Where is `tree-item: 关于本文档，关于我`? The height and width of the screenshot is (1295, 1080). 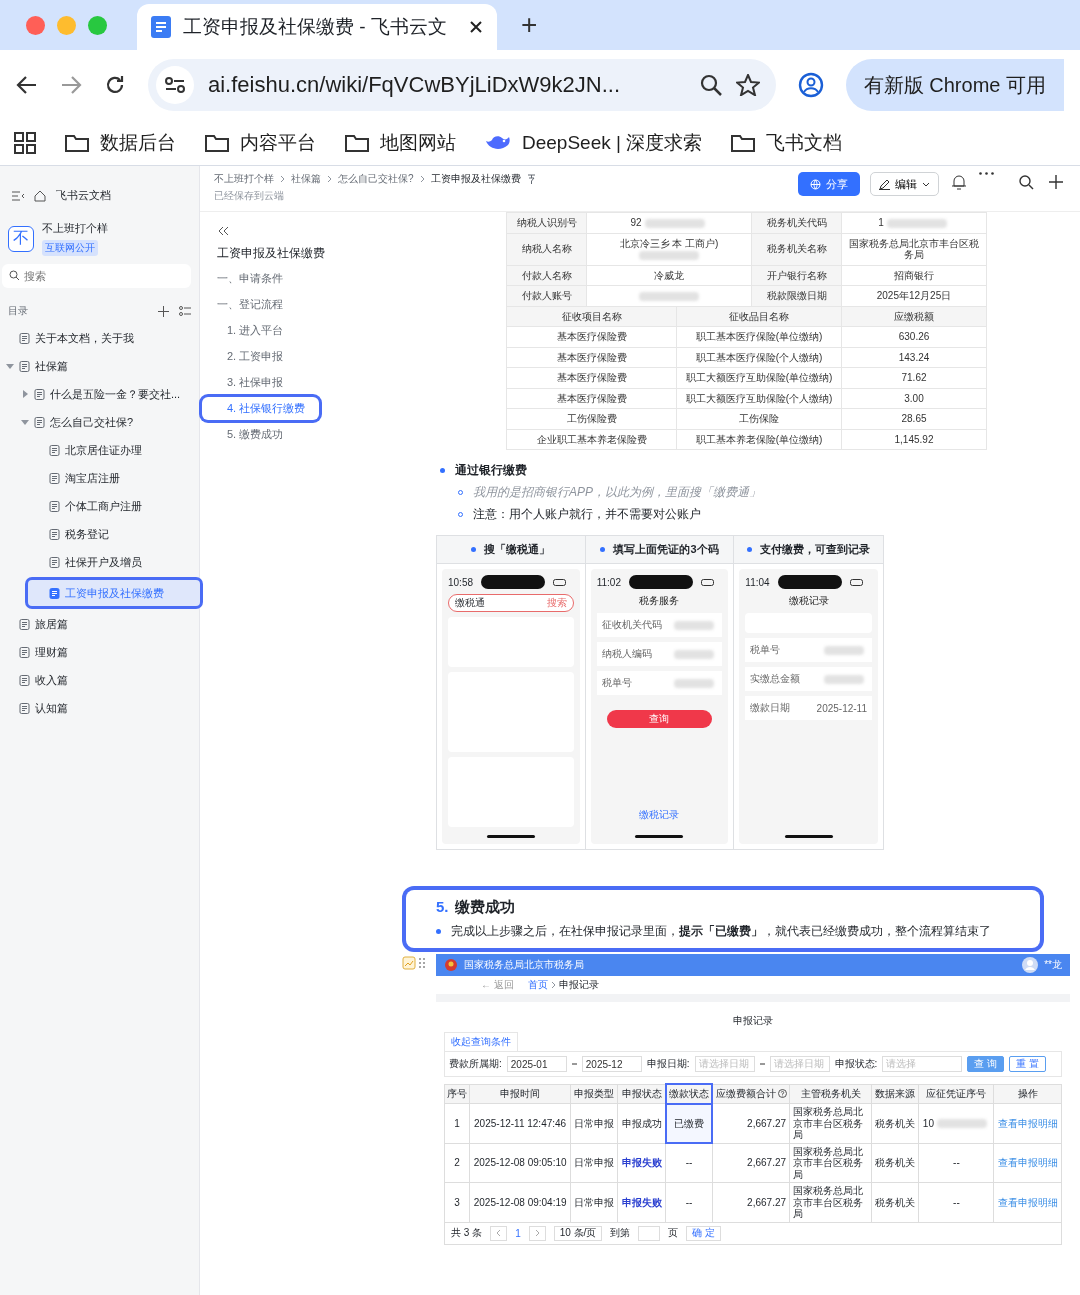
tree-item: 关于本文档，关于我 is located at coordinates (99, 338).